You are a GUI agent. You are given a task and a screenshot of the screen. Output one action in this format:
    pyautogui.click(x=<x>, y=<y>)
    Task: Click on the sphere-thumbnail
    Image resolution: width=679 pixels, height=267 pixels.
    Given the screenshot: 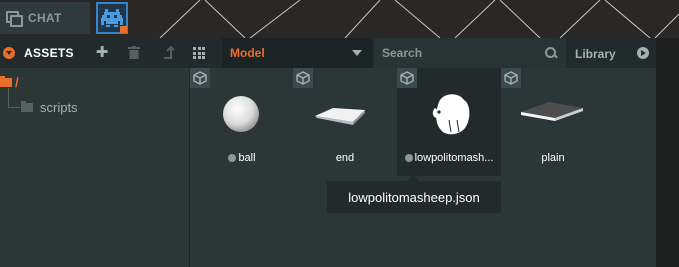 What is the action you would take?
    pyautogui.click(x=241, y=114)
    